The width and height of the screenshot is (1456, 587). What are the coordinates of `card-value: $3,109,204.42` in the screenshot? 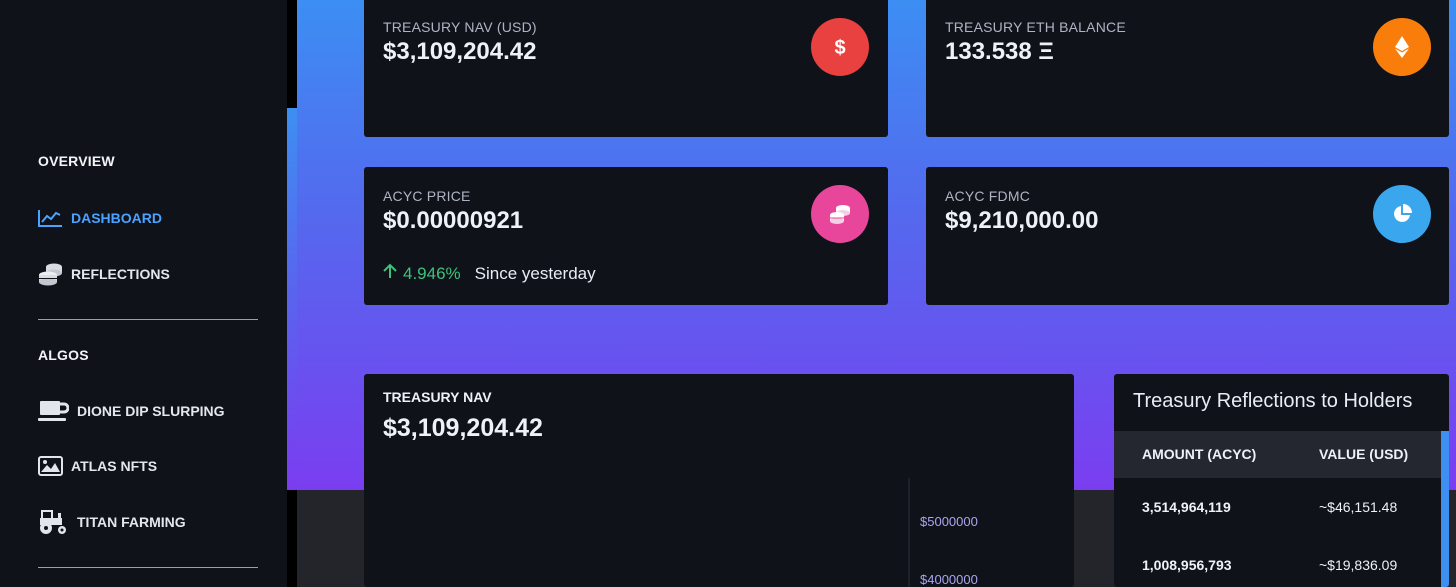 It's located at (460, 51).